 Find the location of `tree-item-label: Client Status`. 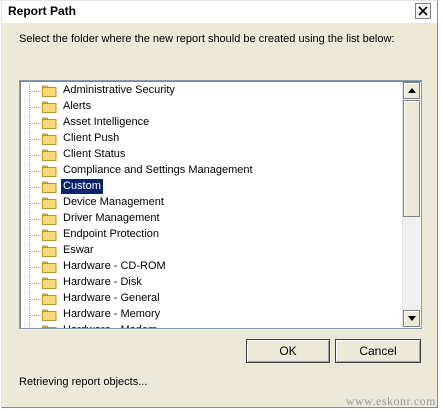

tree-item-label: Client Status is located at coordinates (94, 154).